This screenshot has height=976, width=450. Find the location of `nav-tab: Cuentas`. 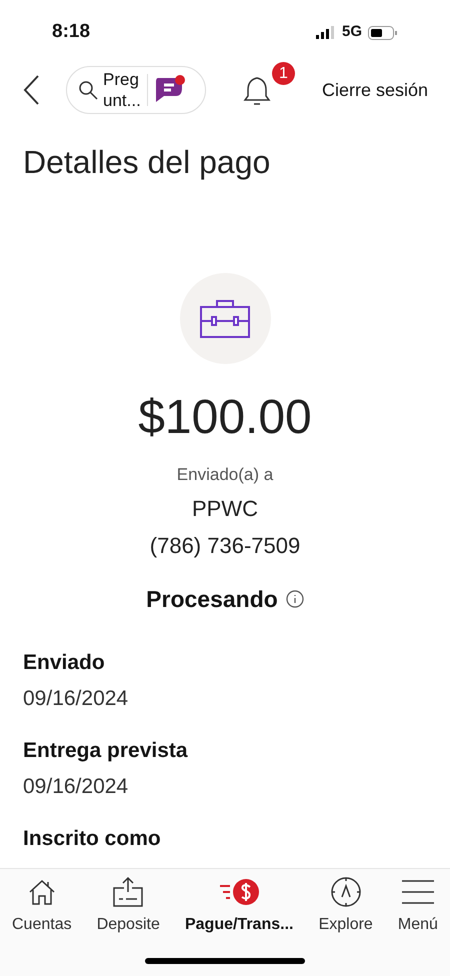

nav-tab: Cuentas is located at coordinates (42, 906).